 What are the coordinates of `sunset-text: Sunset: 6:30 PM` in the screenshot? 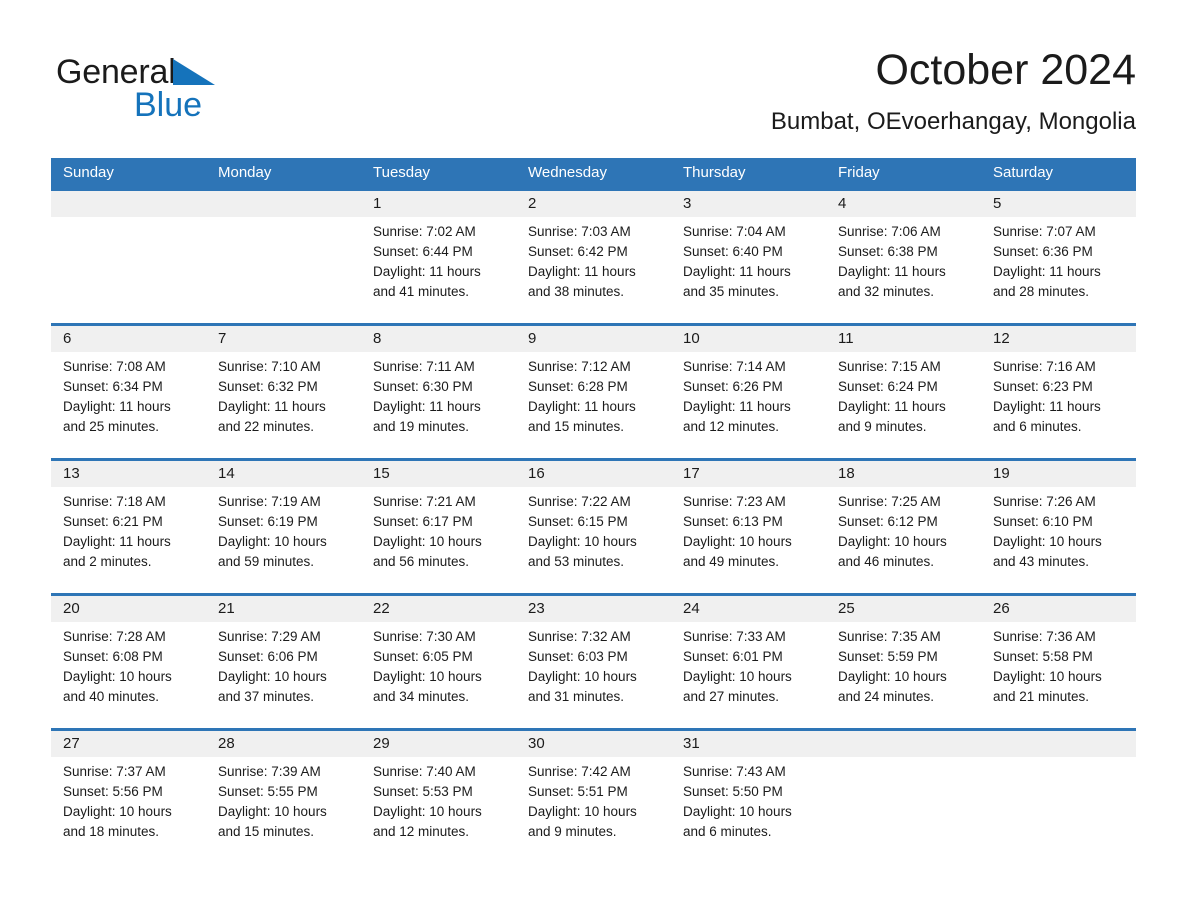 It's located at (423, 386).